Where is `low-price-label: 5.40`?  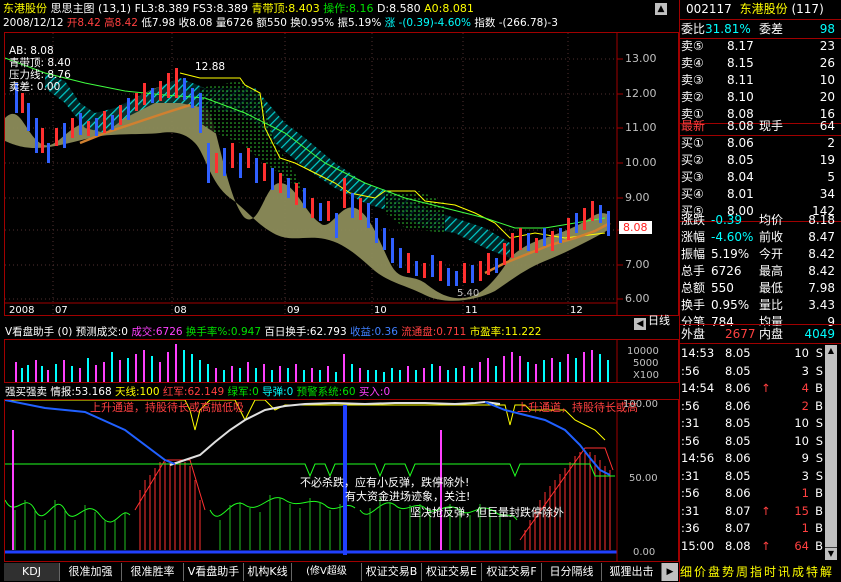
low-price-label: 5.40 is located at coordinates (468, 293).